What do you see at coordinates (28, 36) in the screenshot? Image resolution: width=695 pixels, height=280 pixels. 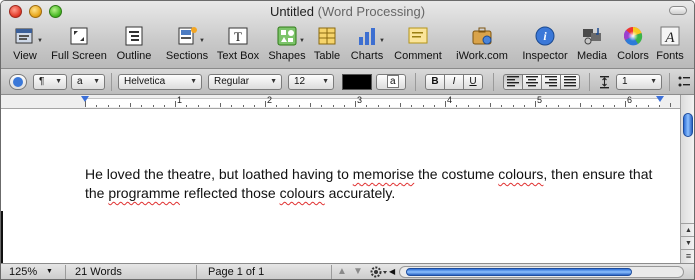 I see `view-icon: ▼` at bounding box center [28, 36].